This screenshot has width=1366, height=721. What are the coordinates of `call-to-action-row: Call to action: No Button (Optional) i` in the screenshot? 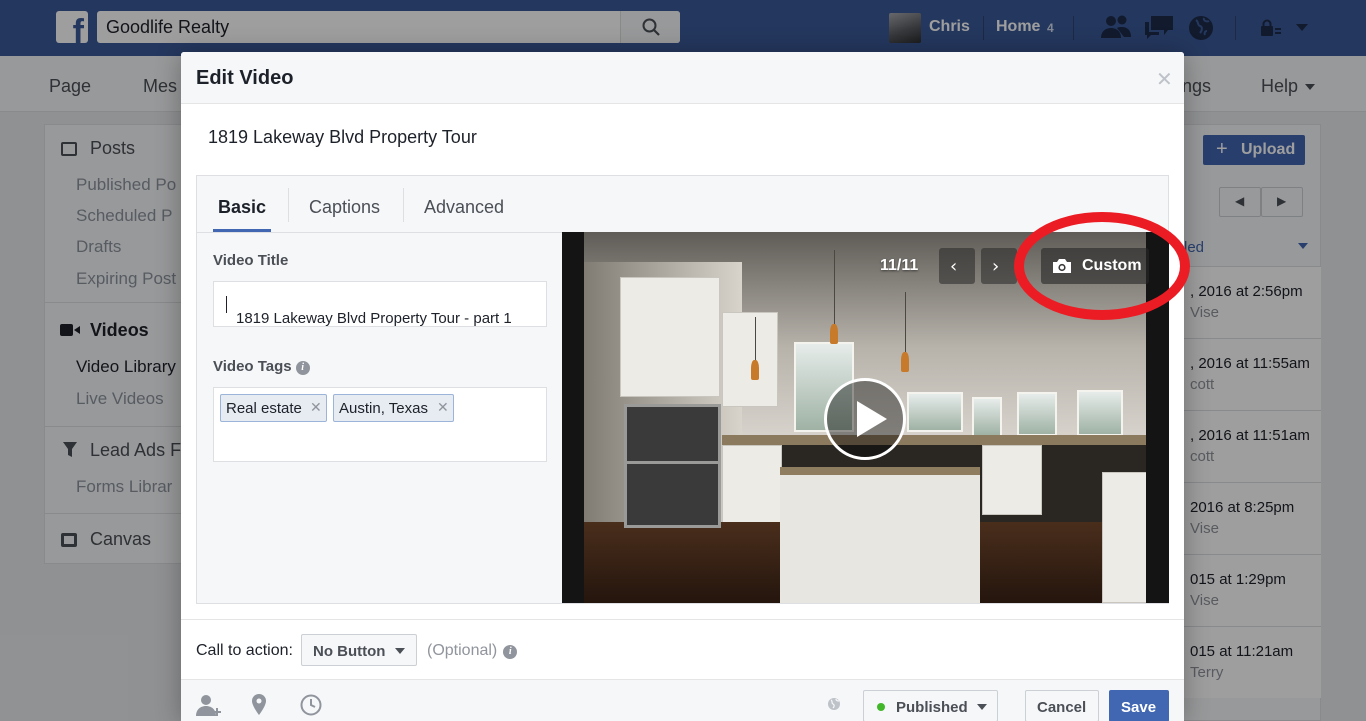 It's located at (682, 649).